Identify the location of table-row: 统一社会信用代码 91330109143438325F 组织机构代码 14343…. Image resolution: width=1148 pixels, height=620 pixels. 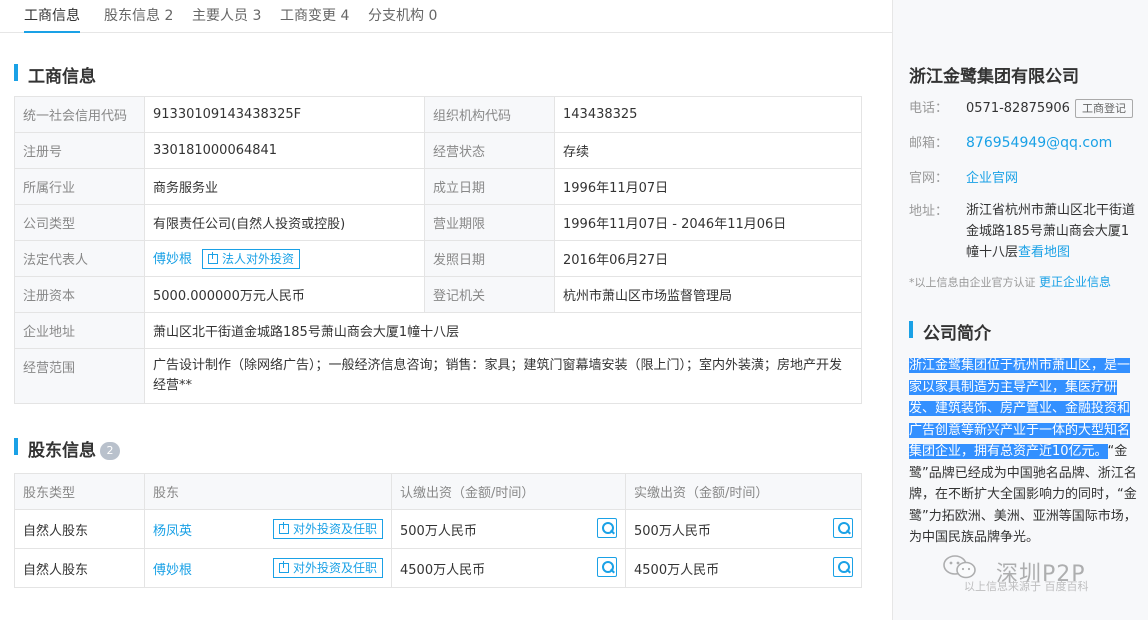
(438, 114).